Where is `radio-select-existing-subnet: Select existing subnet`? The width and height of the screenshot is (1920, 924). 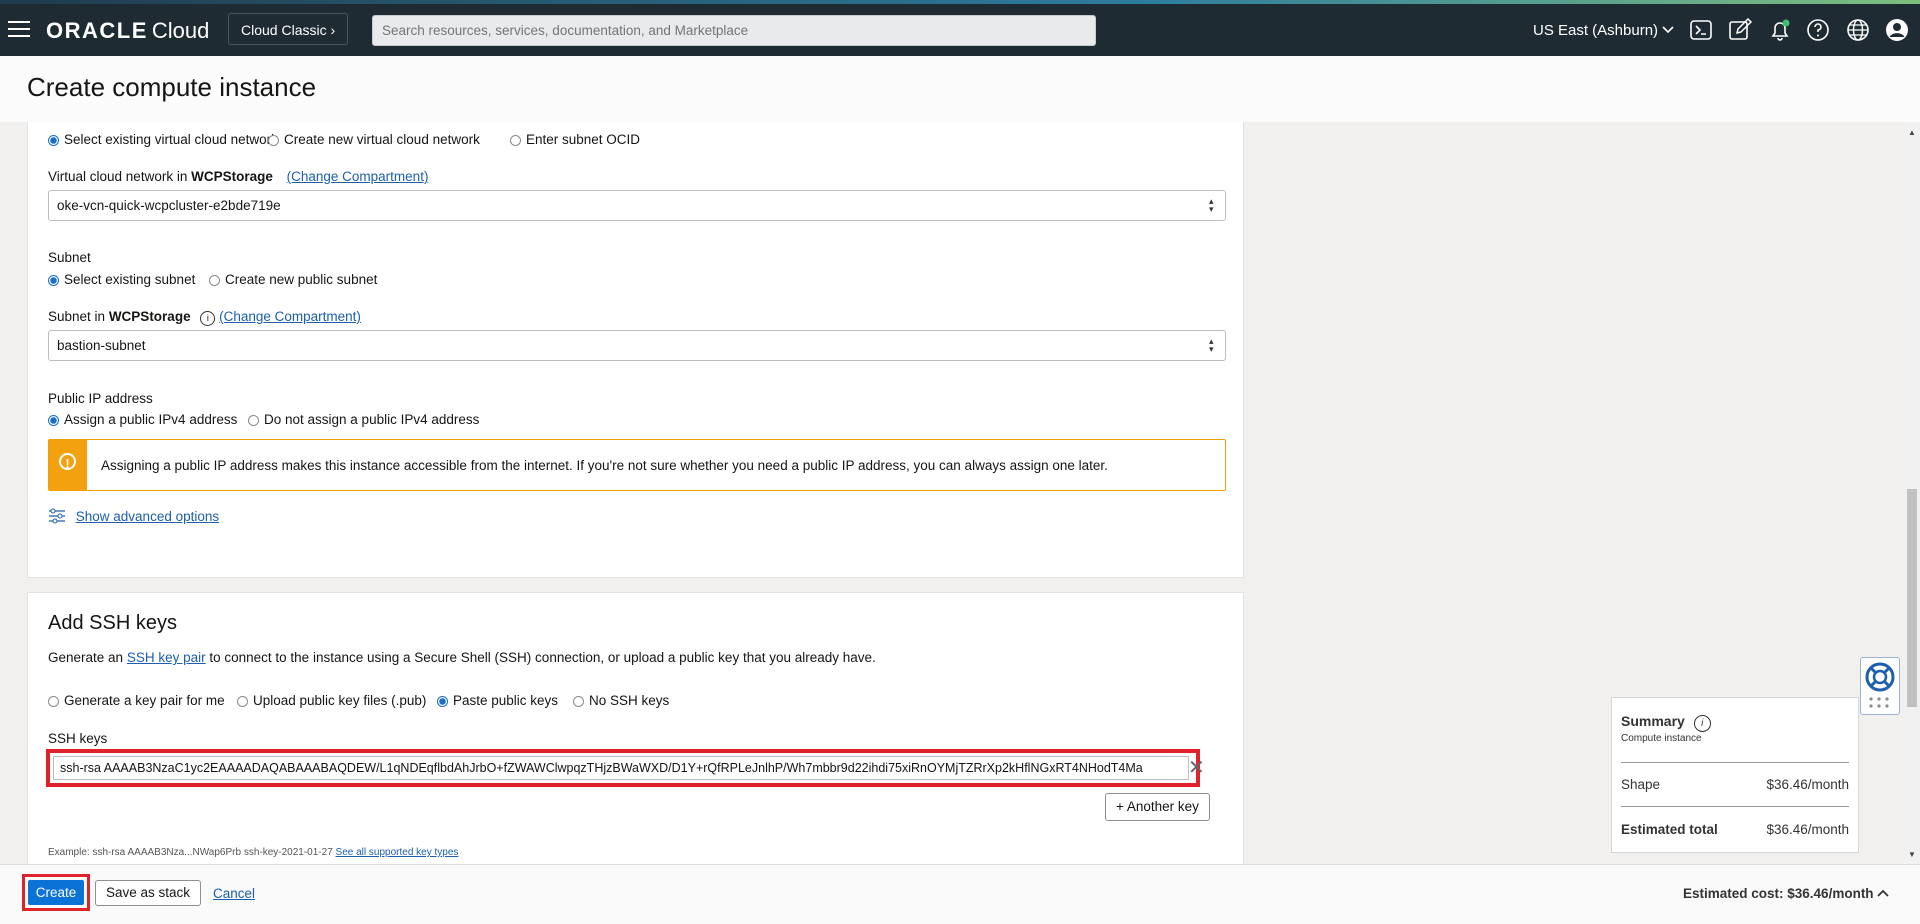 radio-select-existing-subnet: Select existing subnet is located at coordinates (121, 279).